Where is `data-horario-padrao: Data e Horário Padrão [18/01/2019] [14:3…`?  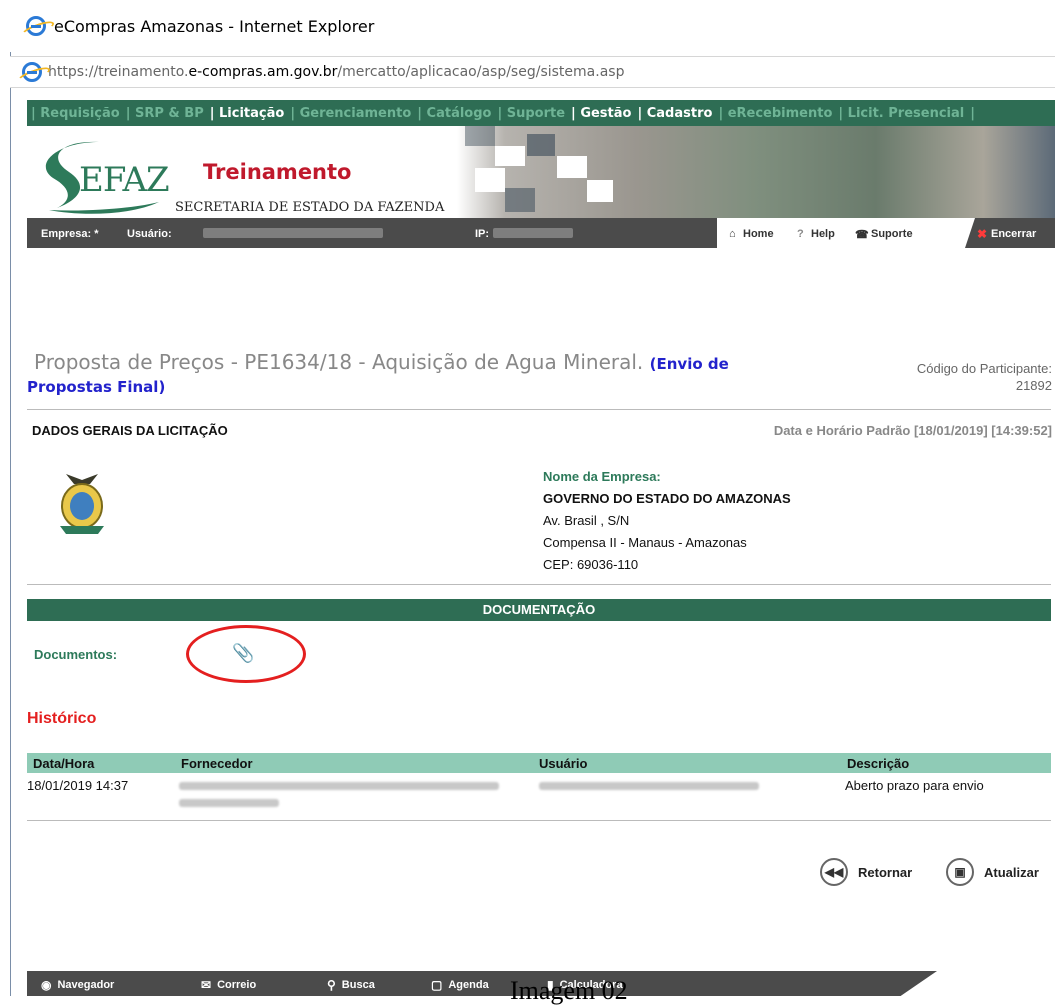 data-horario-padrao: Data e Horário Padrão [18/01/2019] [14:3… is located at coordinates (912, 430).